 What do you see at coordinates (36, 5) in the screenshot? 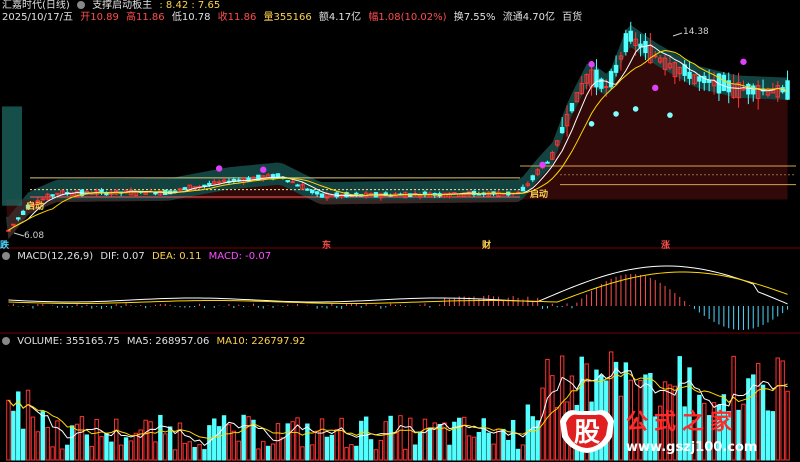
I see `stock-title: 汇嘉时代(日线)` at bounding box center [36, 5].